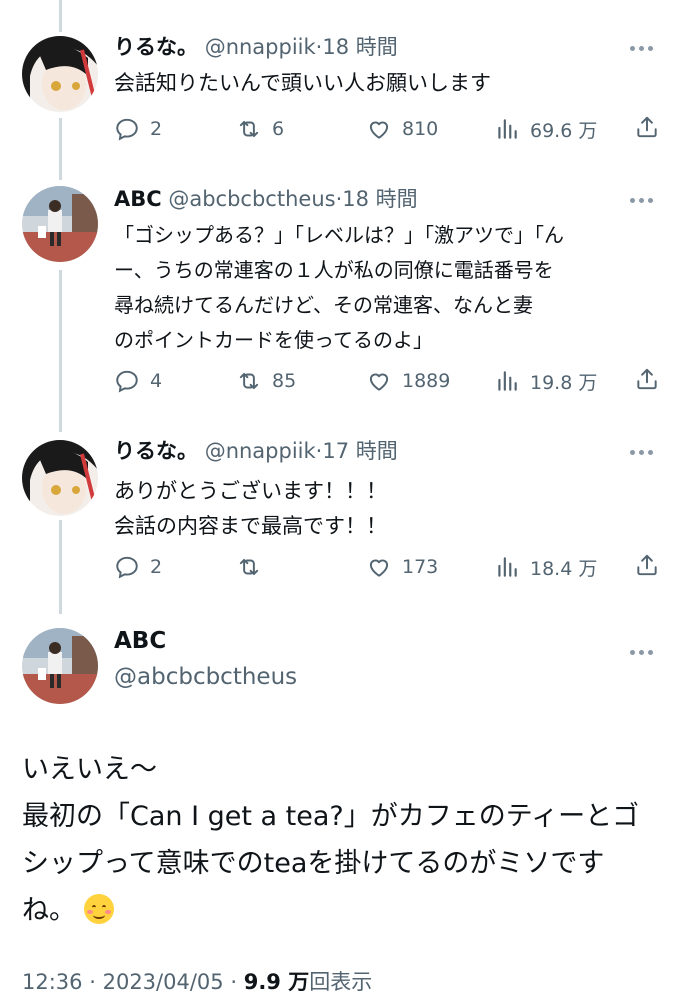  What do you see at coordinates (302, 83) in the screenshot?
I see `tweet-text-line: 会話知りたいんで頭いい人お願いします` at bounding box center [302, 83].